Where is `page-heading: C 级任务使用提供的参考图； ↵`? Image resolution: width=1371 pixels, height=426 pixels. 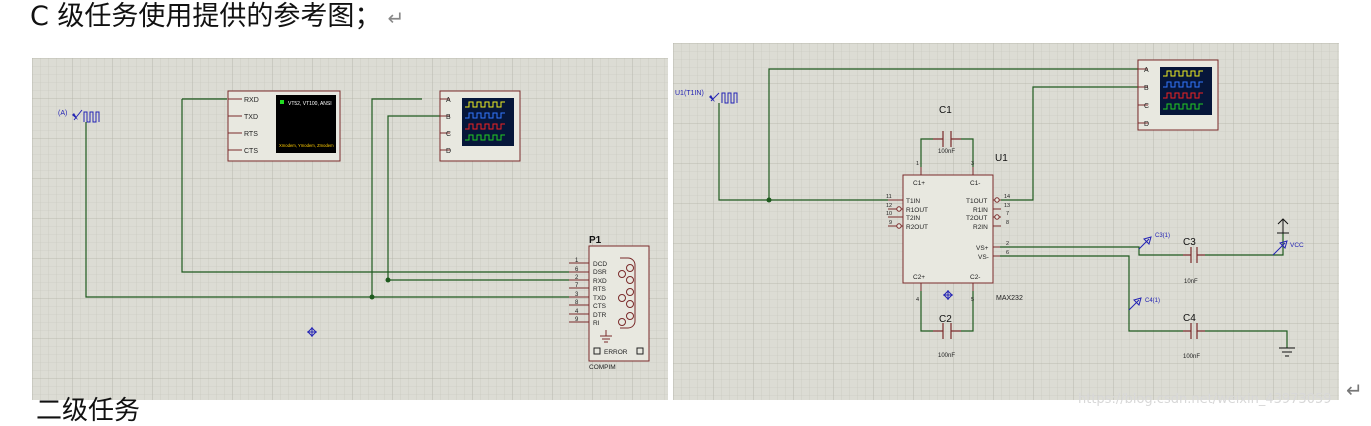 page-heading: C 级任务使用提供的参考图； ↵ is located at coordinates (217, 17).